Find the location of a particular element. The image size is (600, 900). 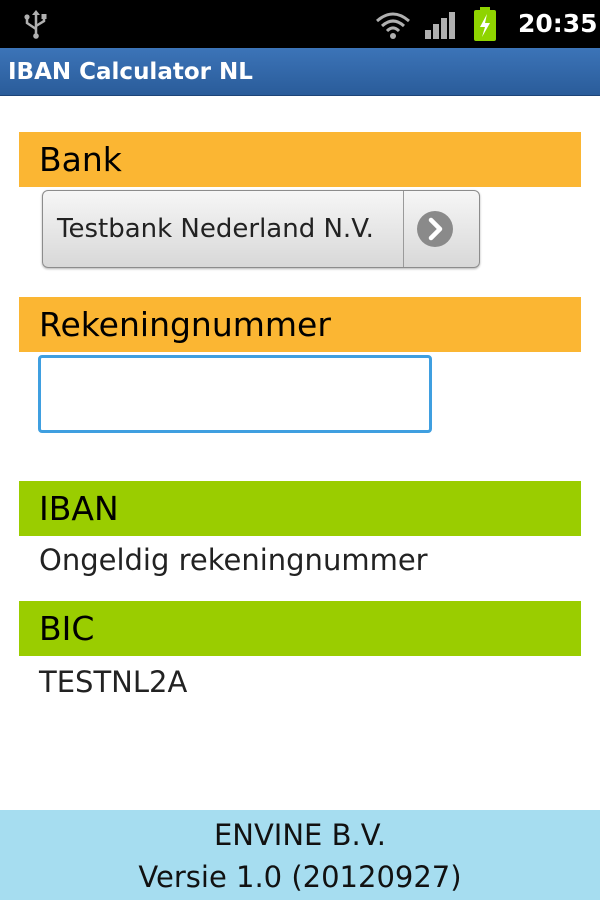

bic-result: TESTNL2A is located at coordinates (113, 682).